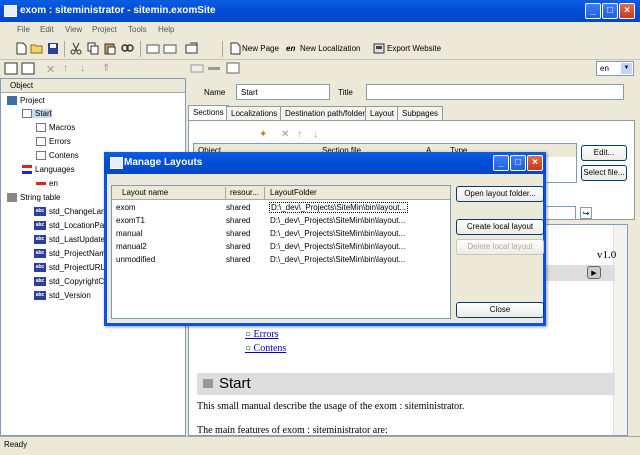 This screenshot has height=455, width=640. I want to click on copy-icon, so click(93, 48).